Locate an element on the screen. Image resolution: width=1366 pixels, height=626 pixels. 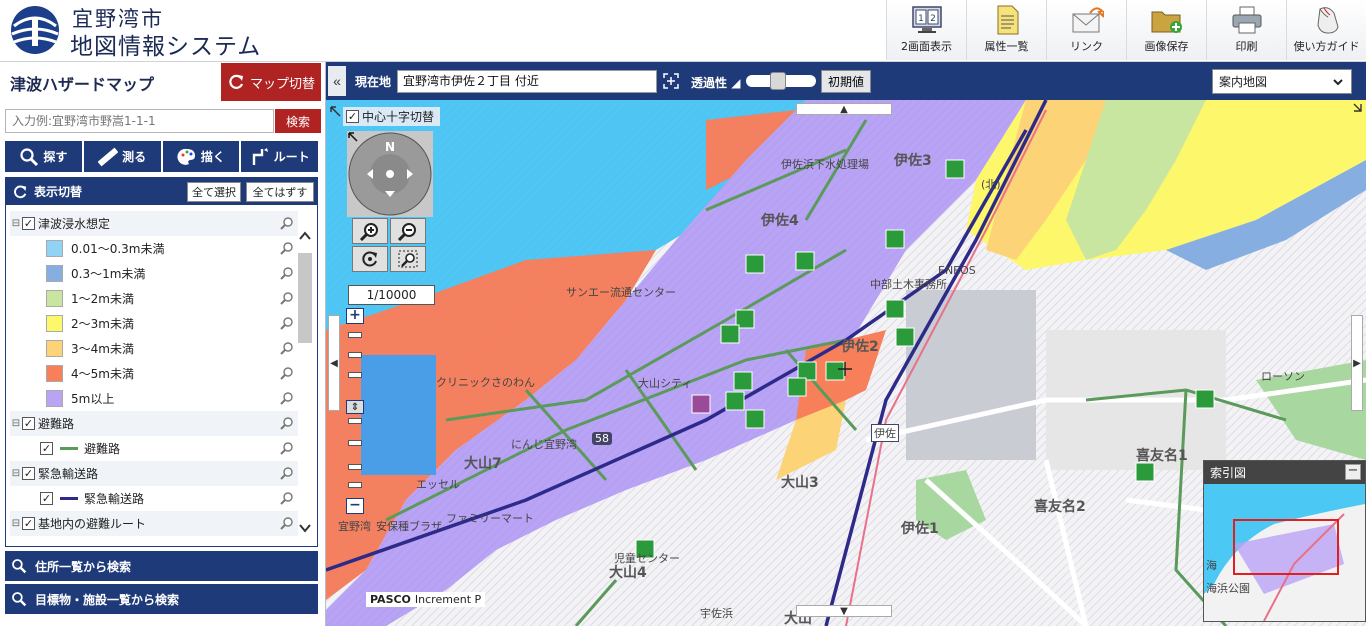
collapse-panel-button: « is located at coordinates (337, 81).